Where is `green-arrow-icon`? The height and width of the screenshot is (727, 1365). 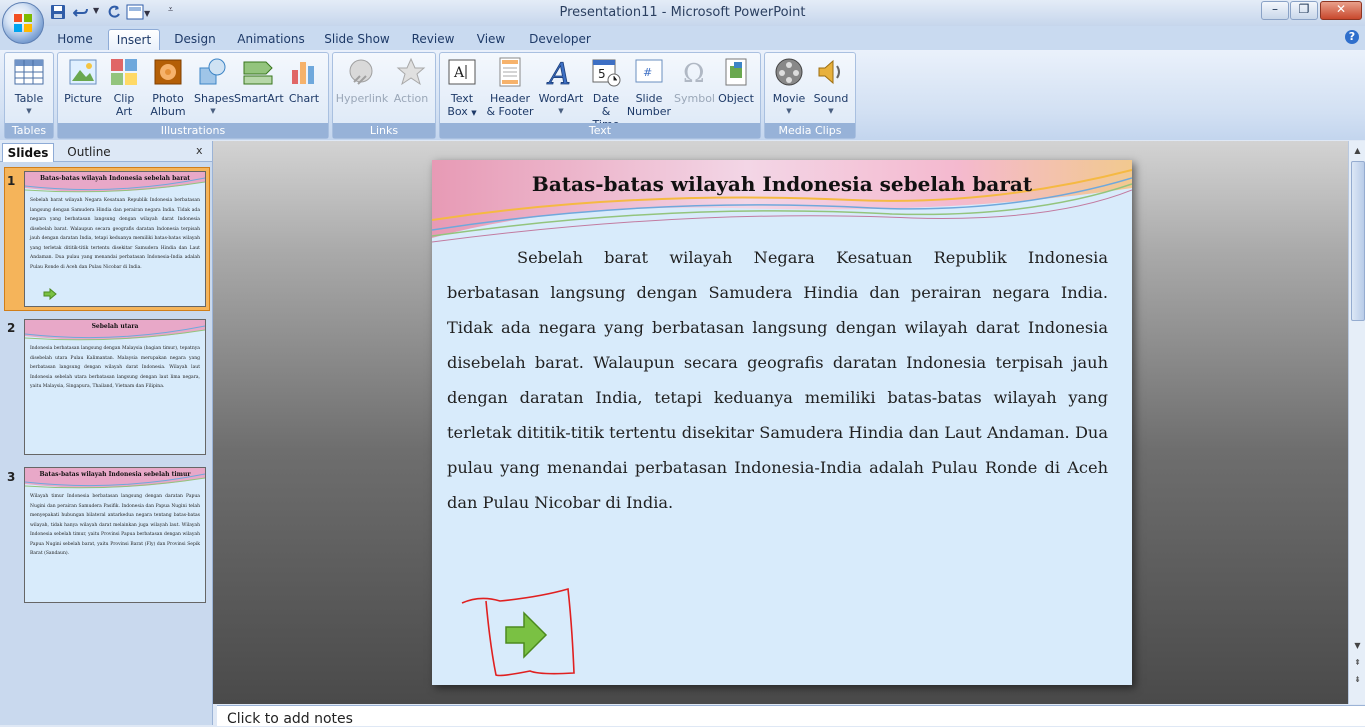
green-arrow-icon is located at coordinates (526, 635).